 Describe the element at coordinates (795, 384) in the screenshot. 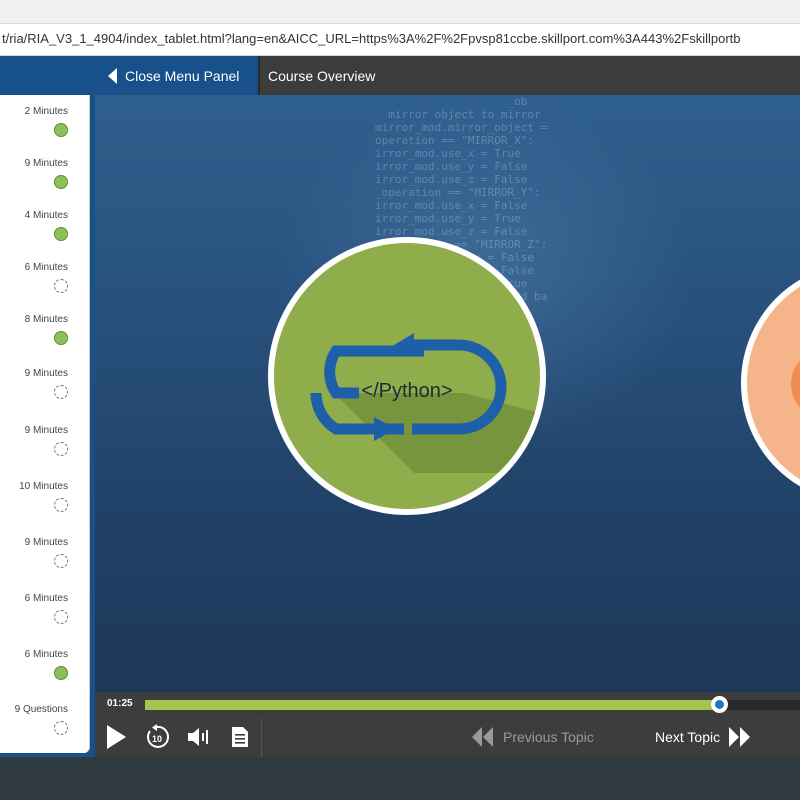

I see `next-logo-inner` at that location.